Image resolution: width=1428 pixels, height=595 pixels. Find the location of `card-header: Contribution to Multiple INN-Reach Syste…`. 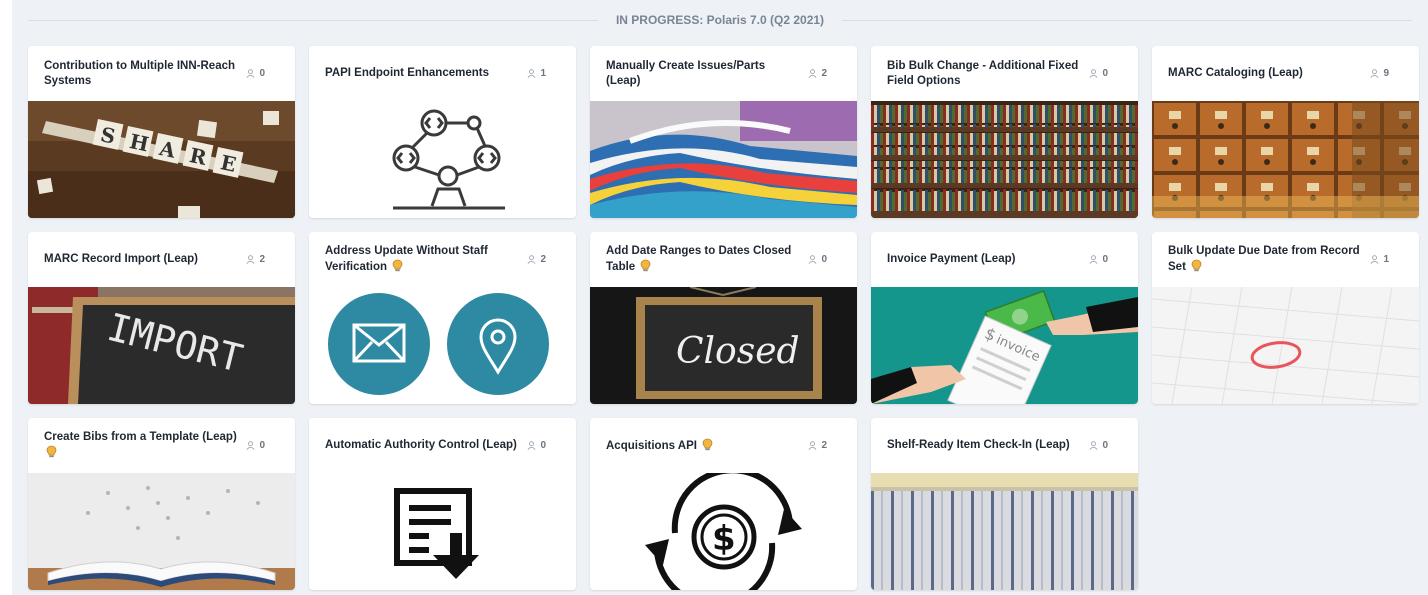

card-header: Contribution to Multiple INN-Reach Syste… is located at coordinates (161, 73).